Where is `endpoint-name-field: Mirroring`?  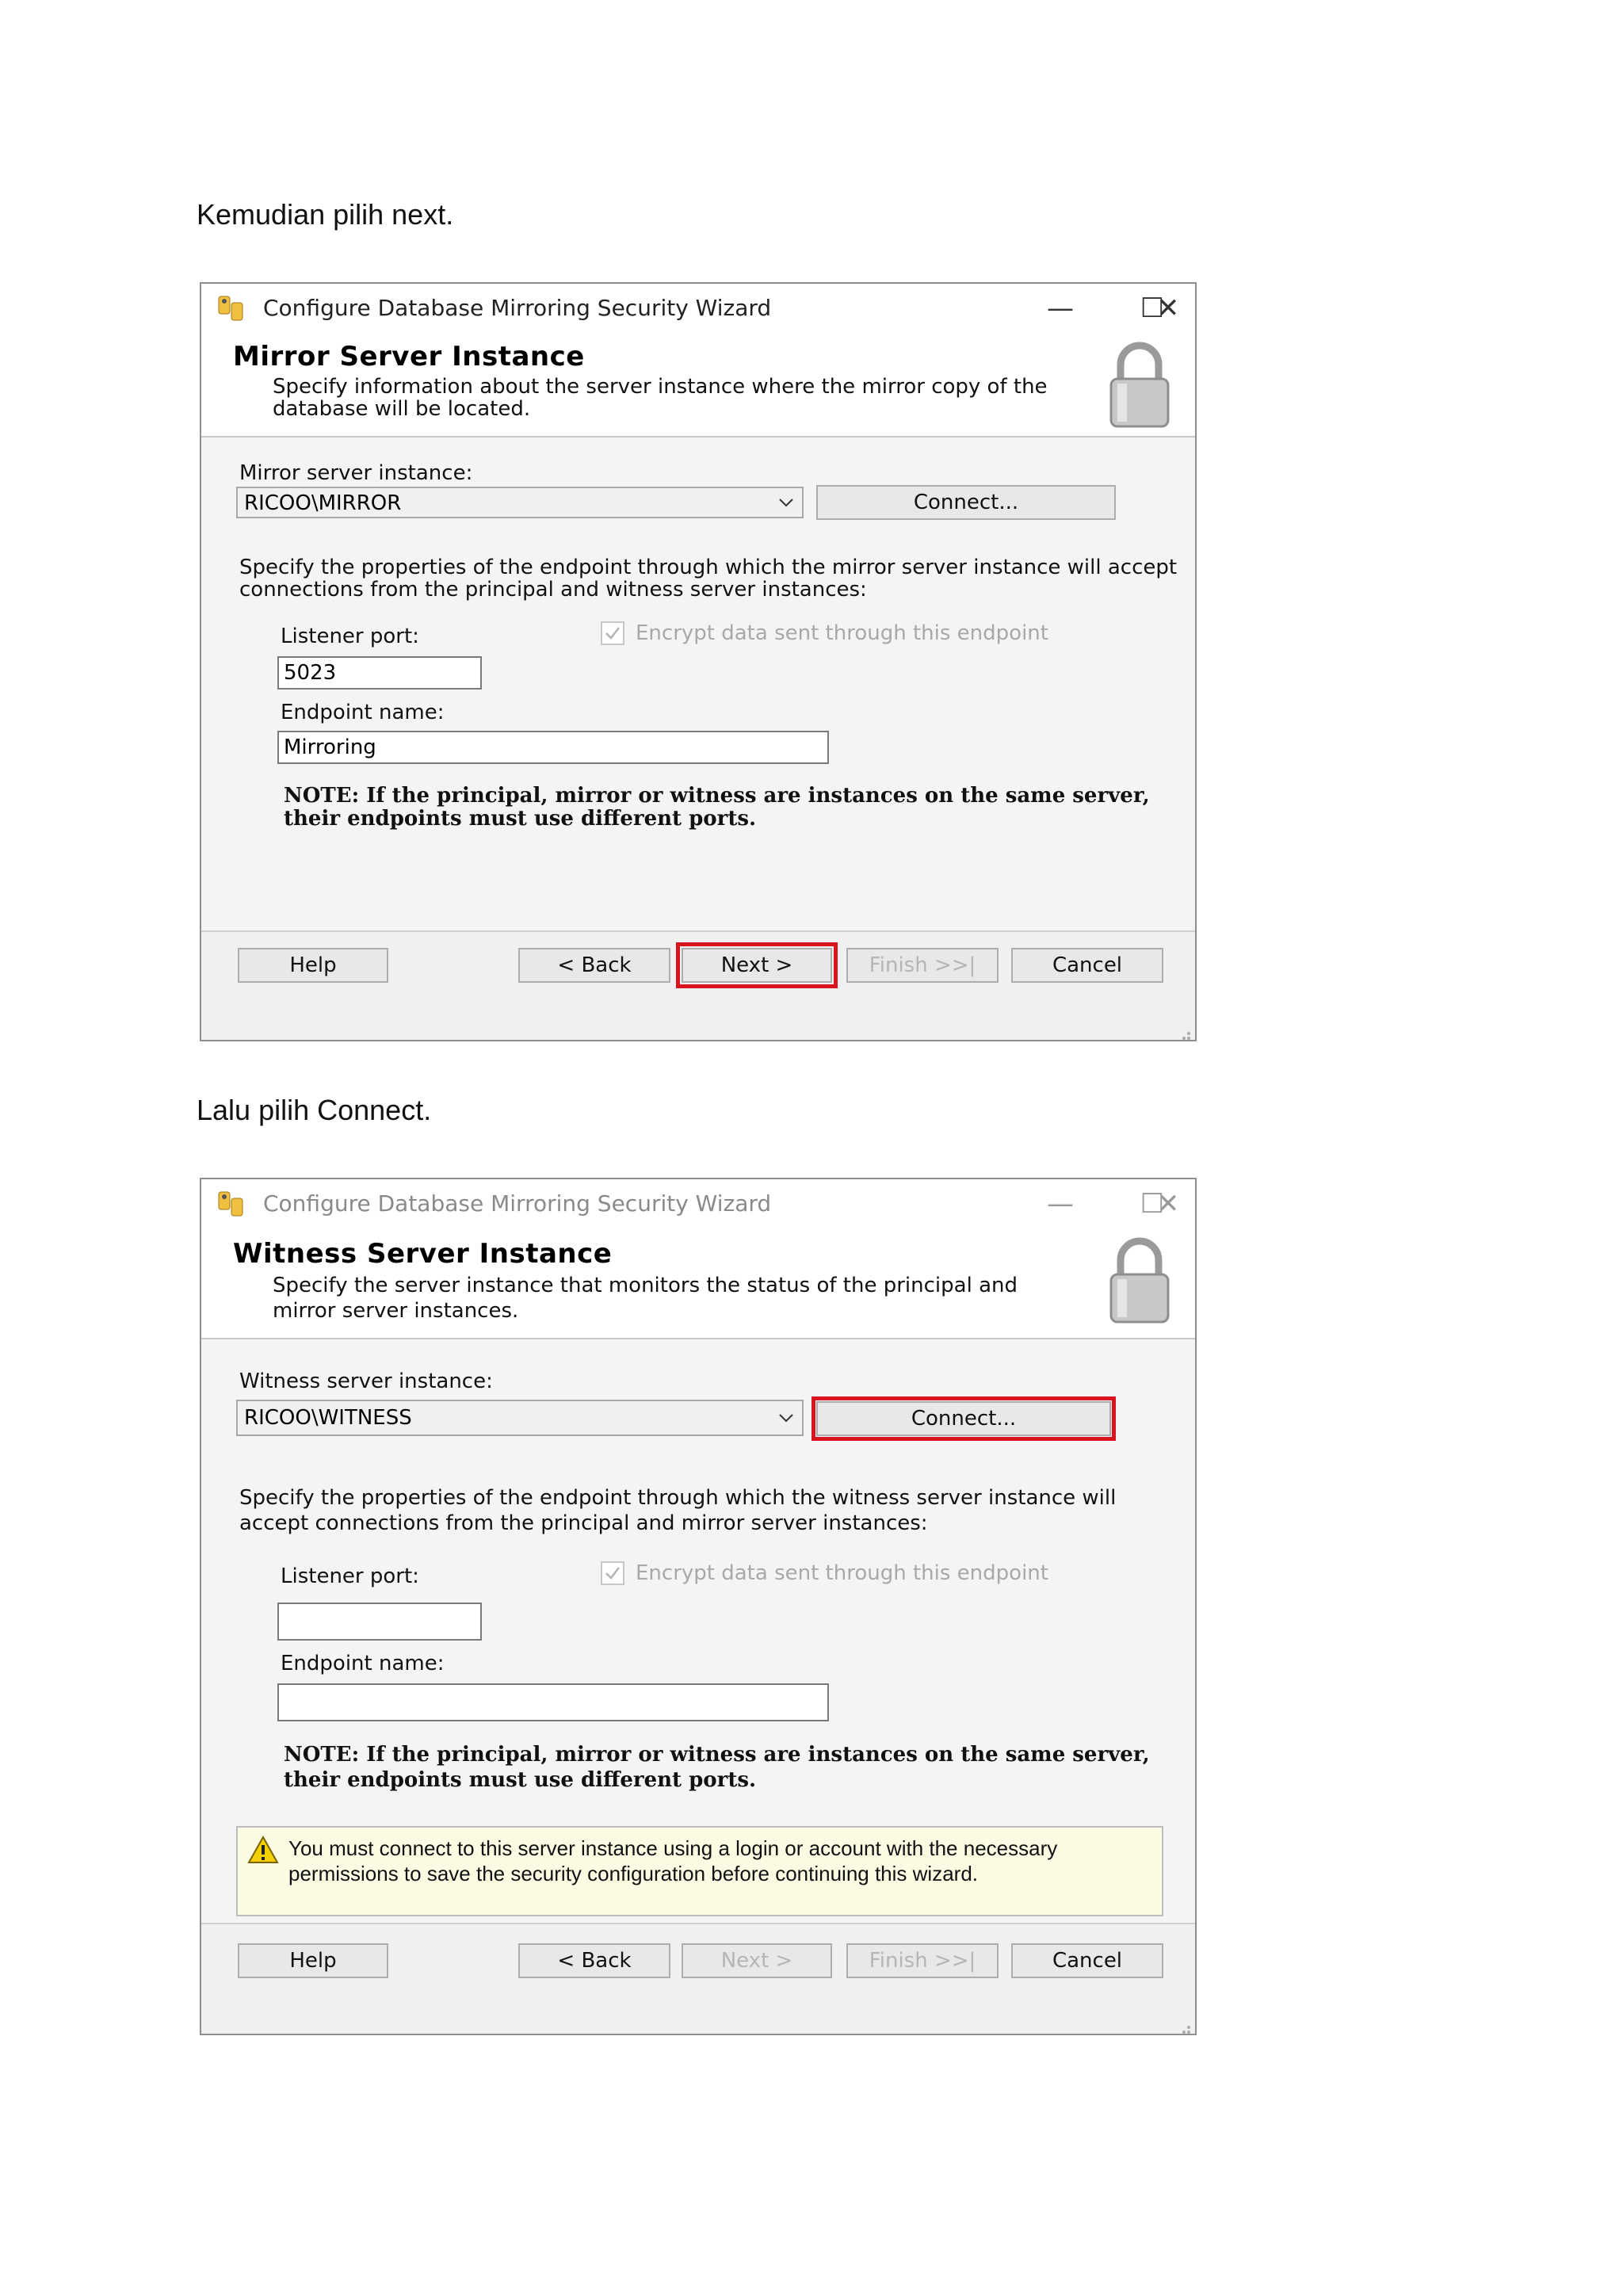 endpoint-name-field: Mirroring is located at coordinates (553, 747).